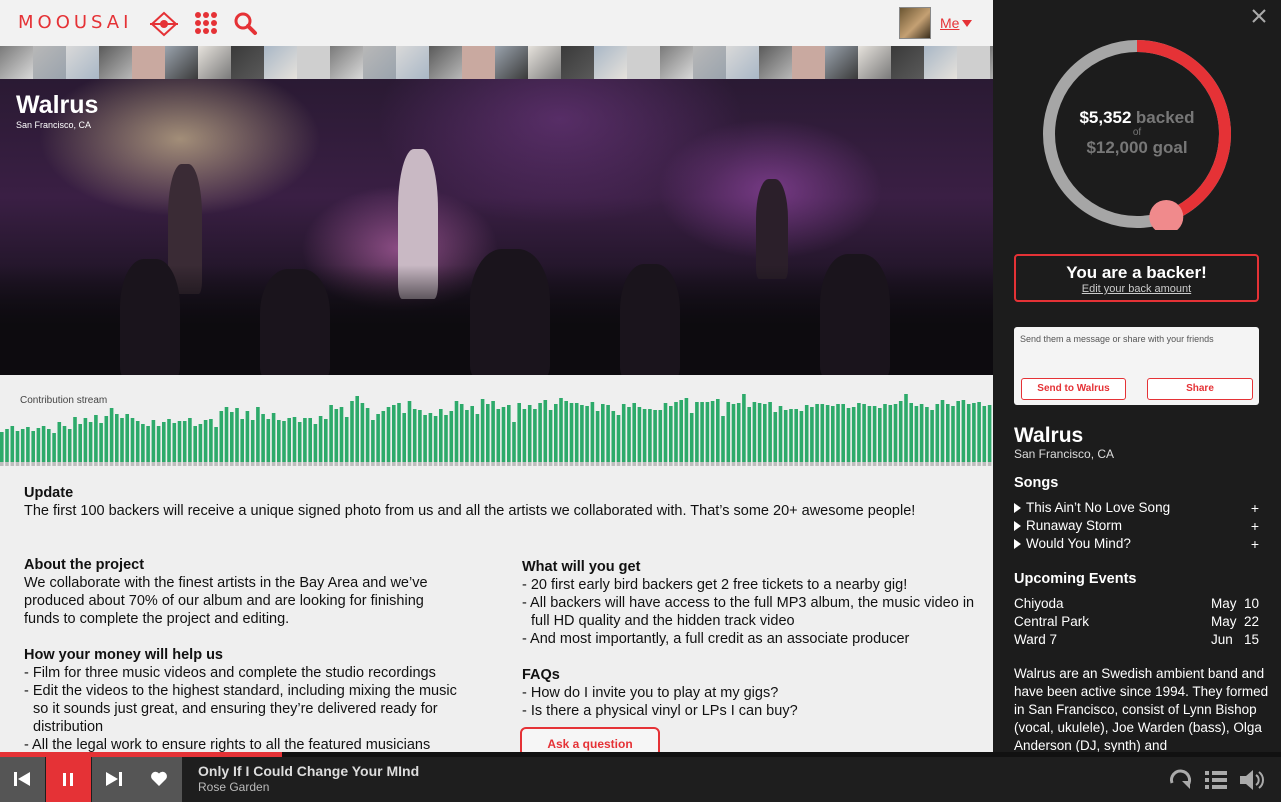 This screenshot has height=802, width=1281. Describe the element at coordinates (22, 779) in the screenshot. I see `previous-track-button` at that location.